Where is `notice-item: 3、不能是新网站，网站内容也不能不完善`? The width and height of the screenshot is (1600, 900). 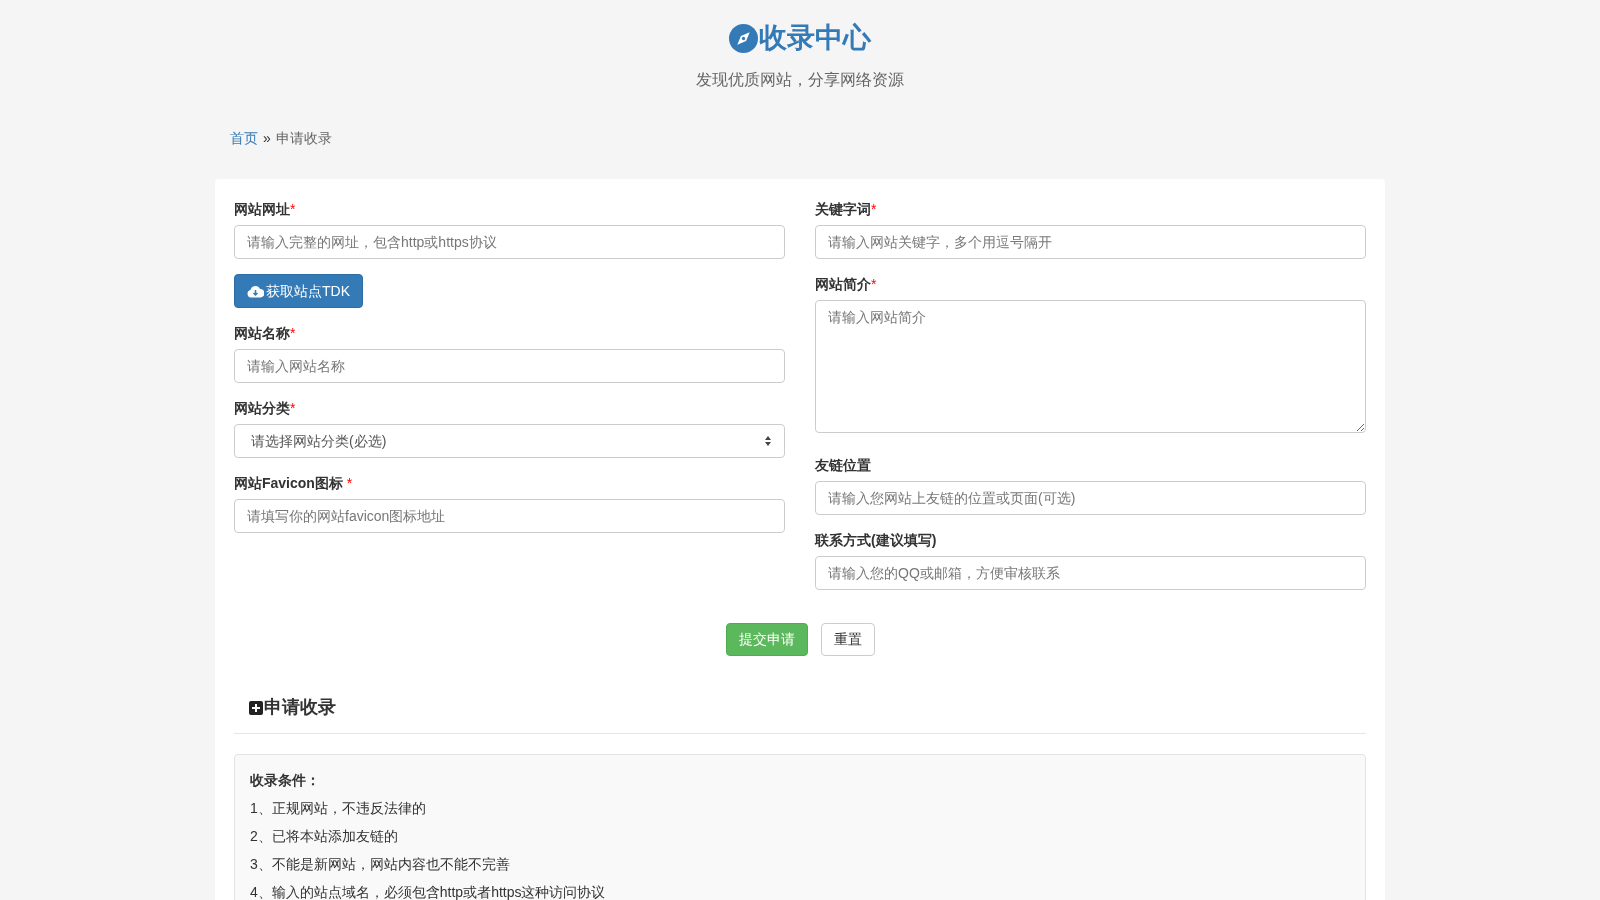 notice-item: 3、不能是新网站，网站内容也不能不完善 is located at coordinates (380, 864).